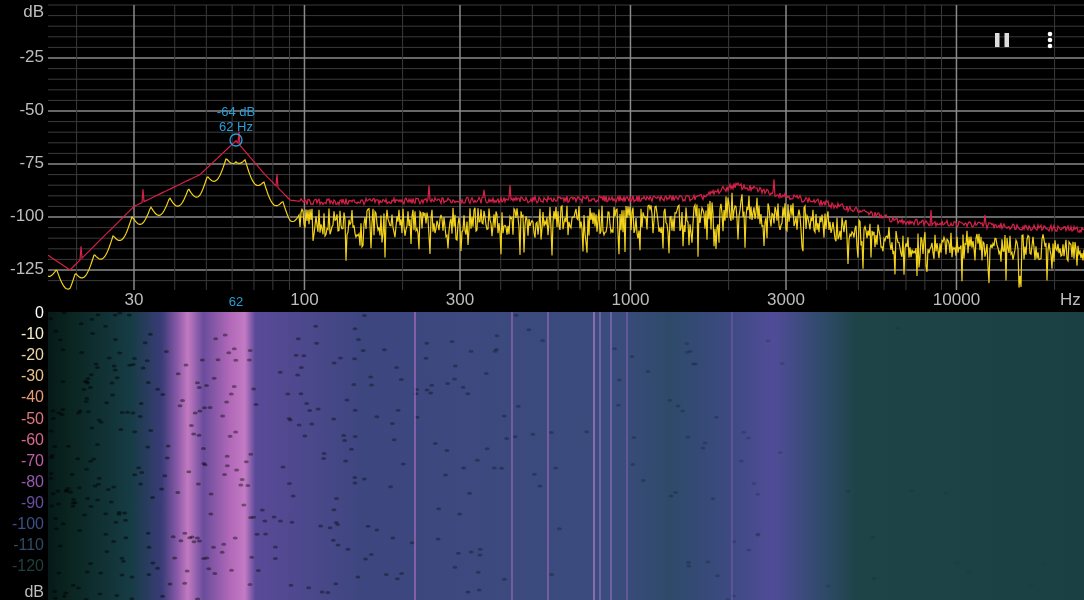 This screenshot has height=600, width=1084. What do you see at coordinates (1002, 40) in the screenshot?
I see `pause-icon` at bounding box center [1002, 40].